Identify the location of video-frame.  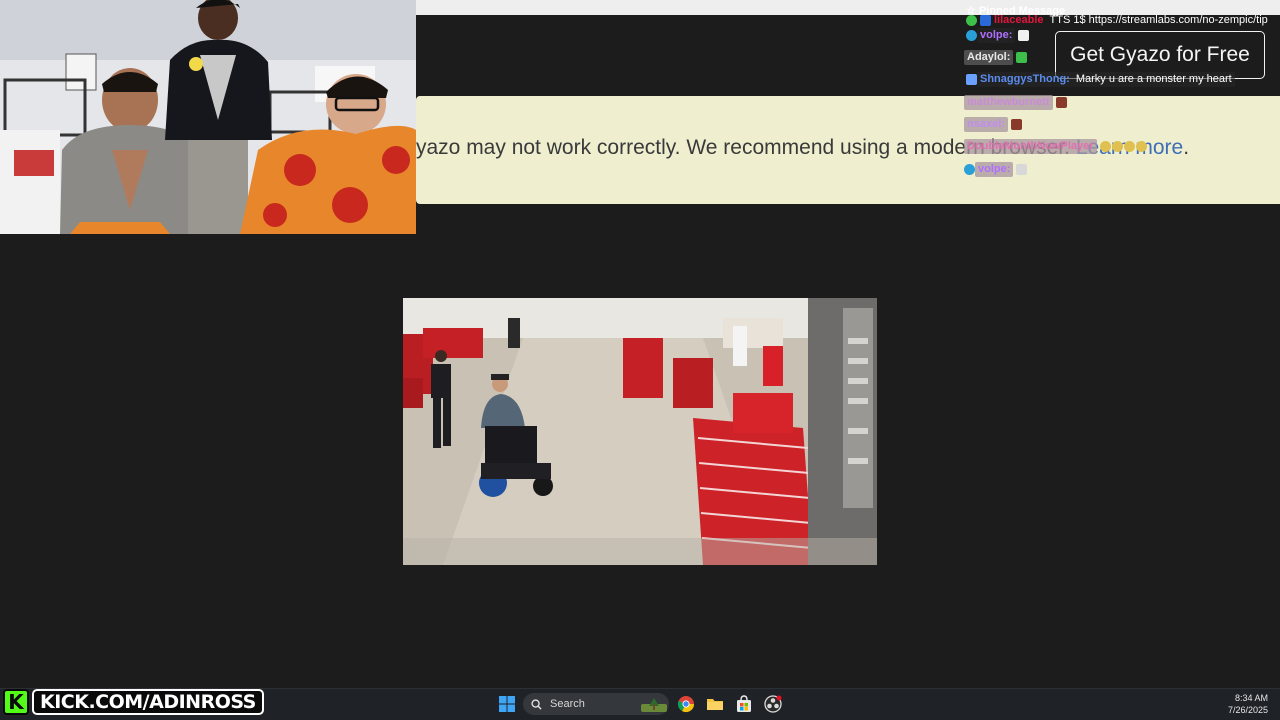
(640, 431).